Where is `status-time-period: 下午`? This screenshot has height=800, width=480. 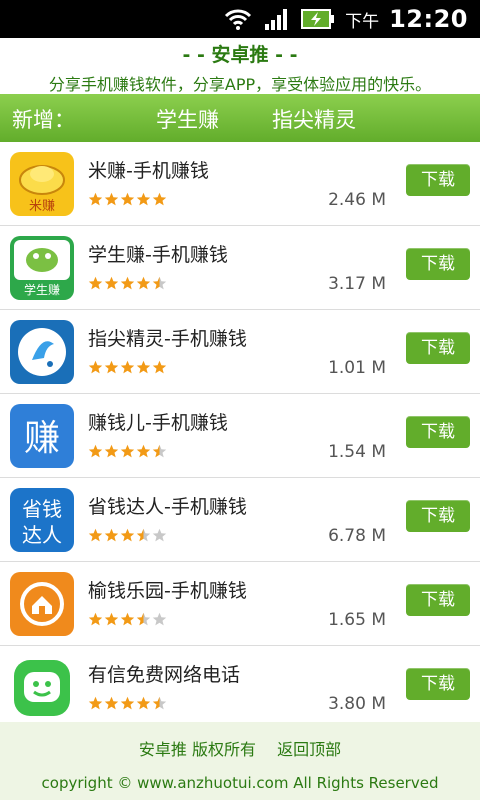 status-time-period: 下午 is located at coordinates (362, 21).